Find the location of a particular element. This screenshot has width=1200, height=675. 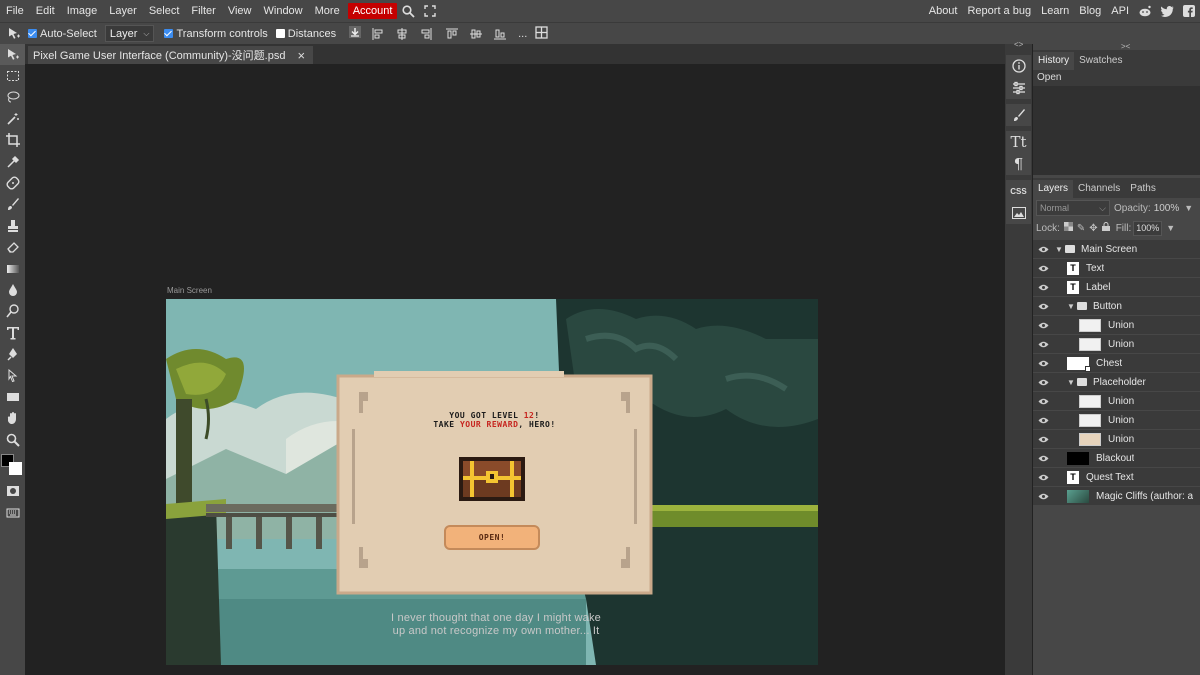

twitter-icon is located at coordinates (1167, 11).